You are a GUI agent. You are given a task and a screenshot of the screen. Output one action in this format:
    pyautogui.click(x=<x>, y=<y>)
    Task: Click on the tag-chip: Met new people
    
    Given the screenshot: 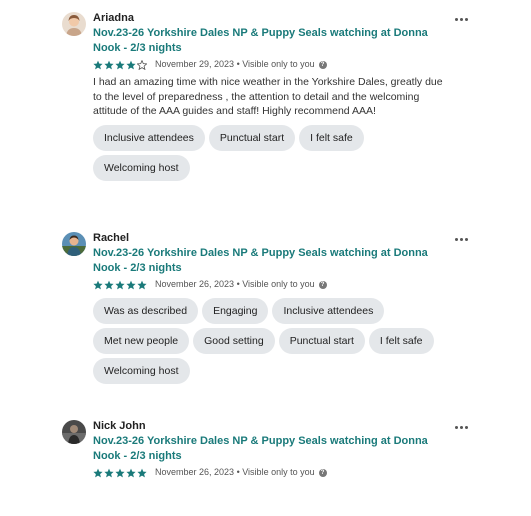 What is the action you would take?
    pyautogui.click(x=141, y=341)
    